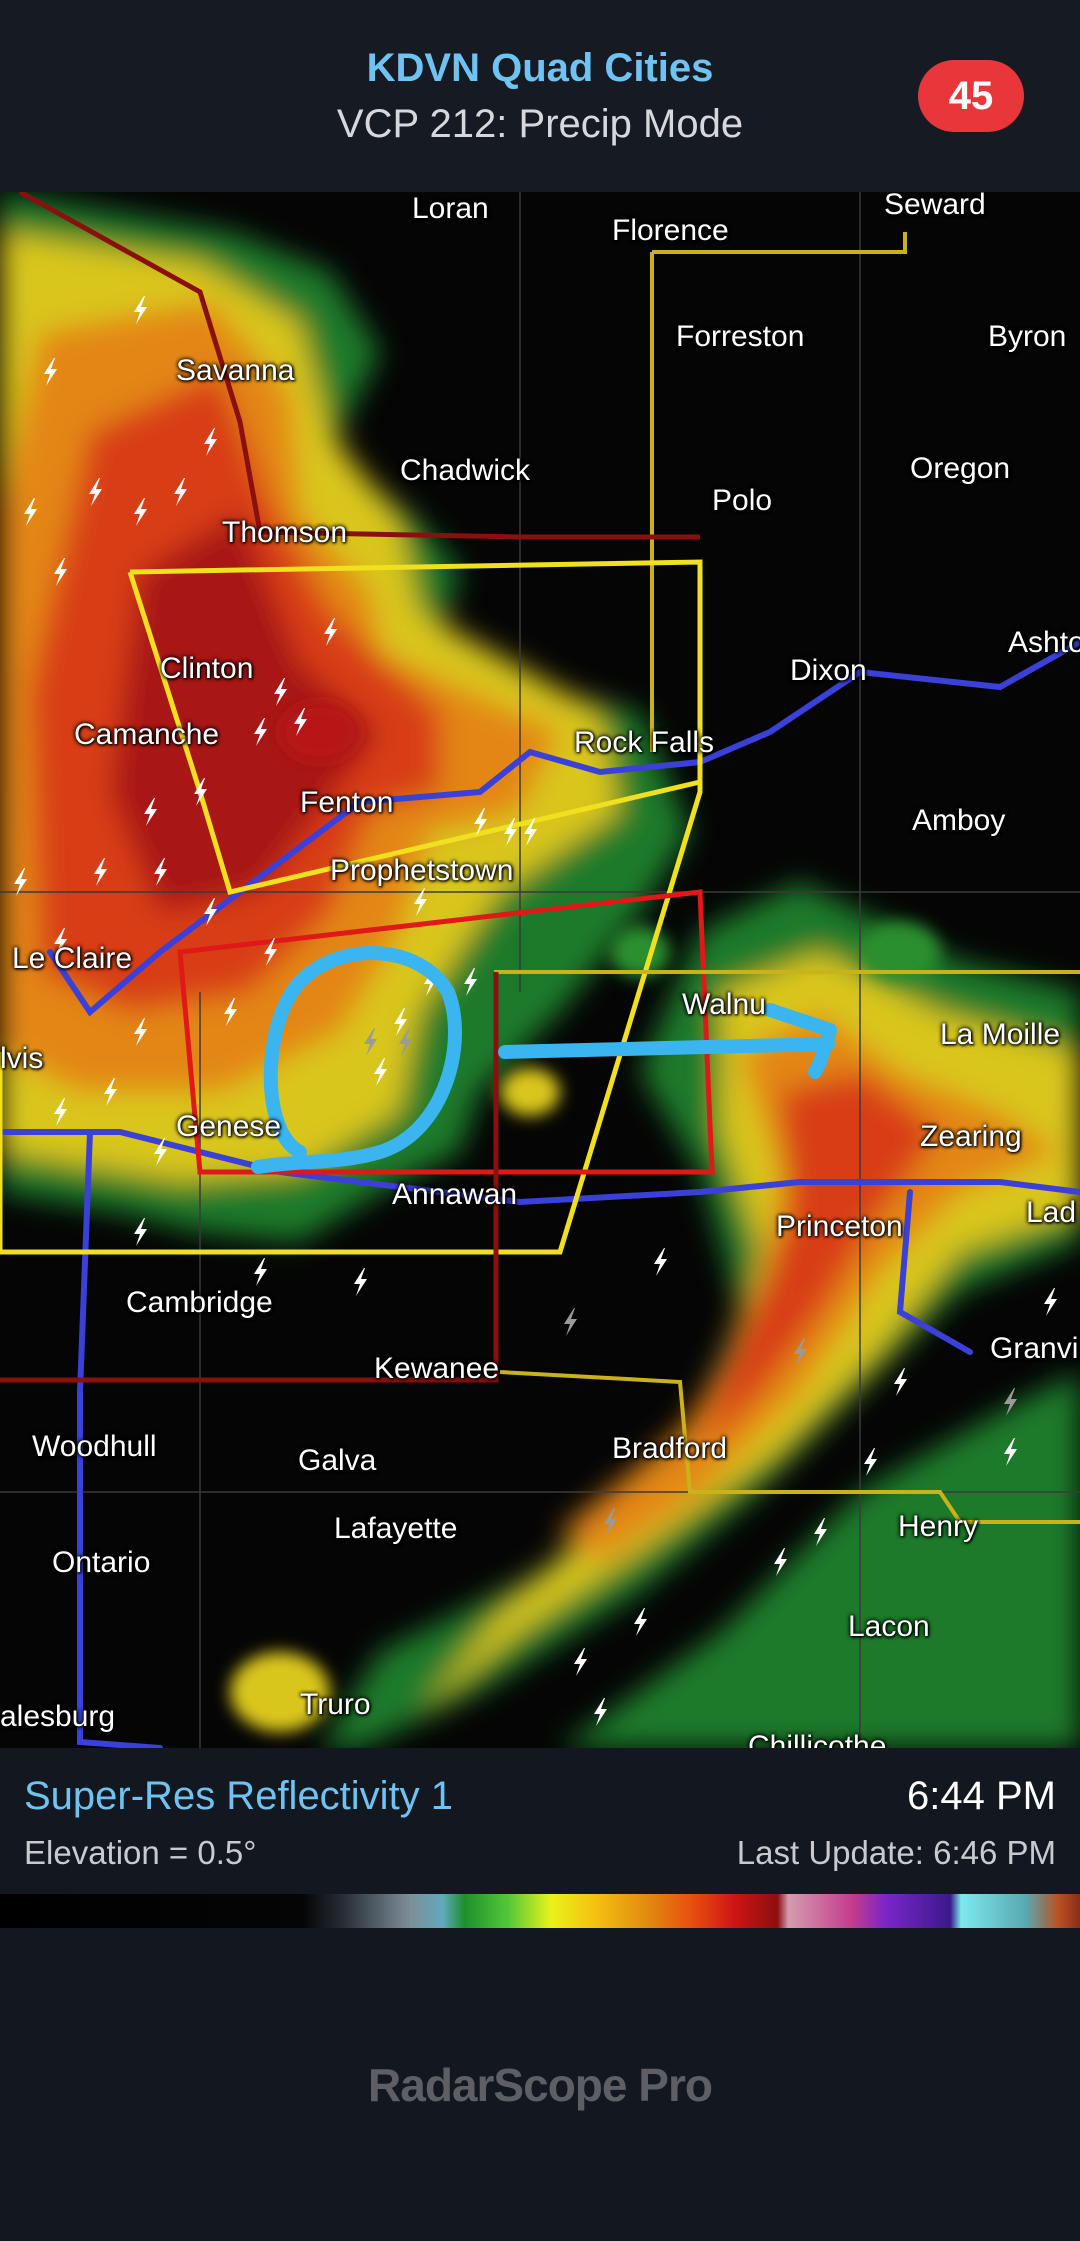 The image size is (1080, 2241). What do you see at coordinates (1034, 1348) in the screenshot?
I see `city-label: Granvi` at bounding box center [1034, 1348].